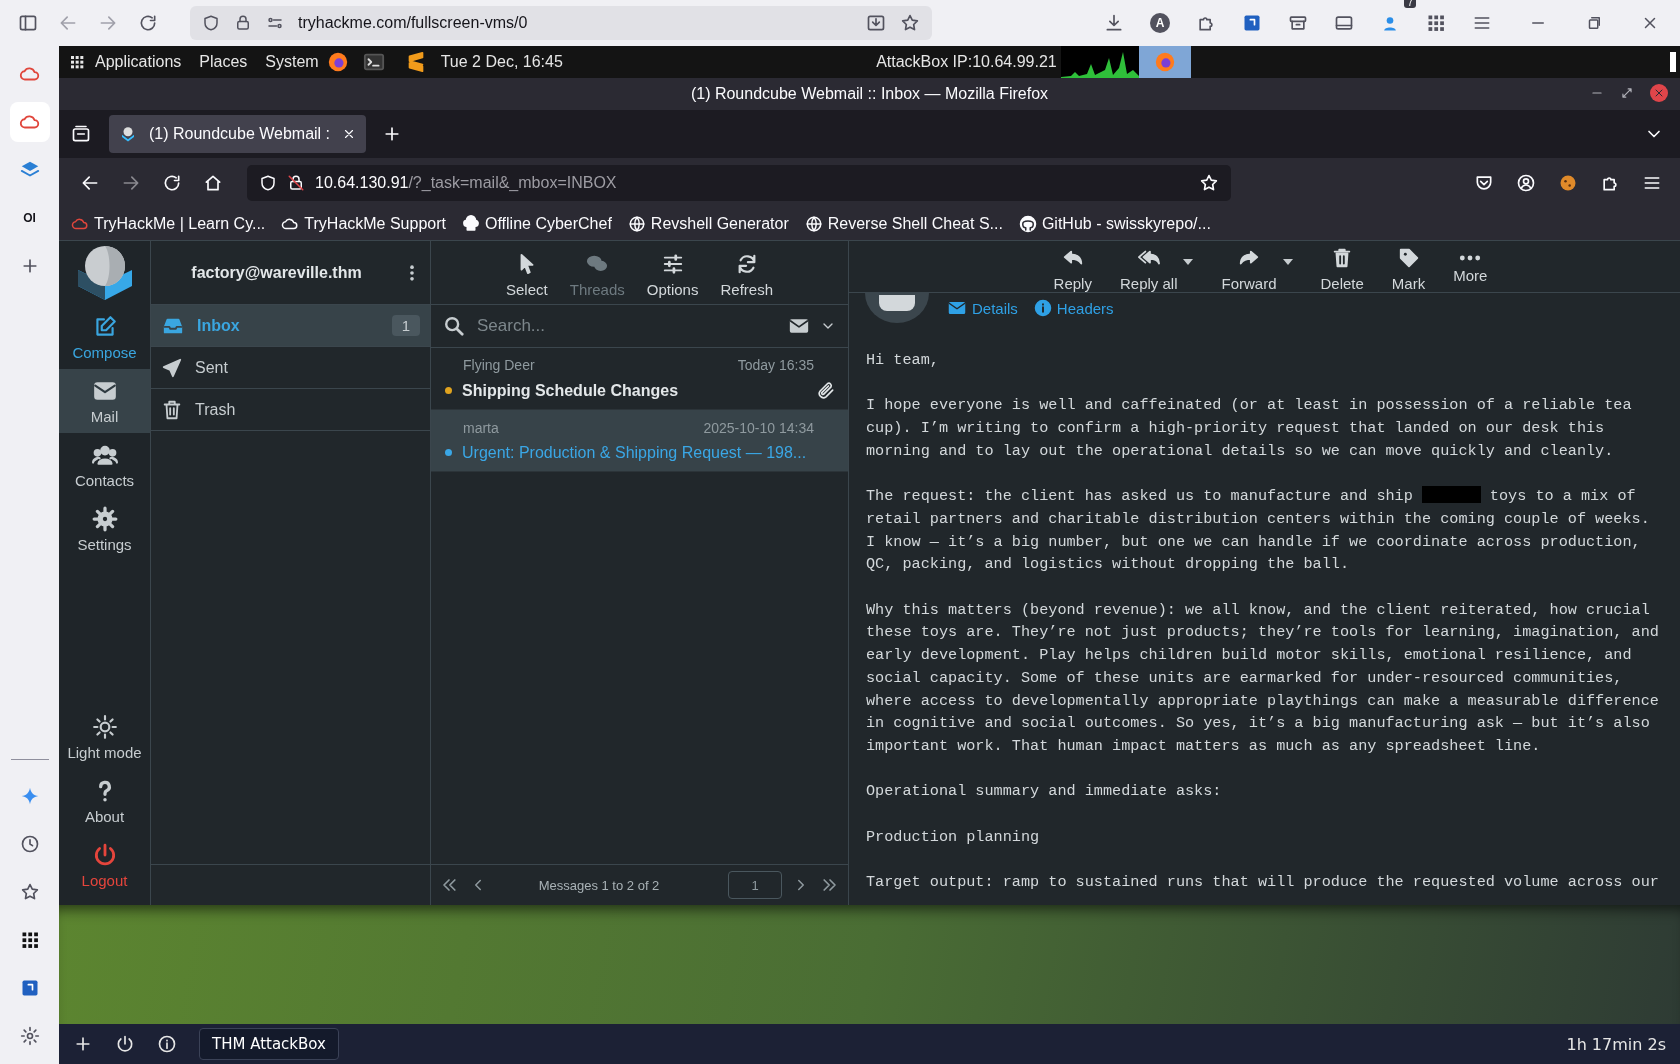 The width and height of the screenshot is (1680, 1064). I want to click on window-title: (1) Roundcube Webmail :: Inbox — Mozilla Firefox, so click(869, 94).